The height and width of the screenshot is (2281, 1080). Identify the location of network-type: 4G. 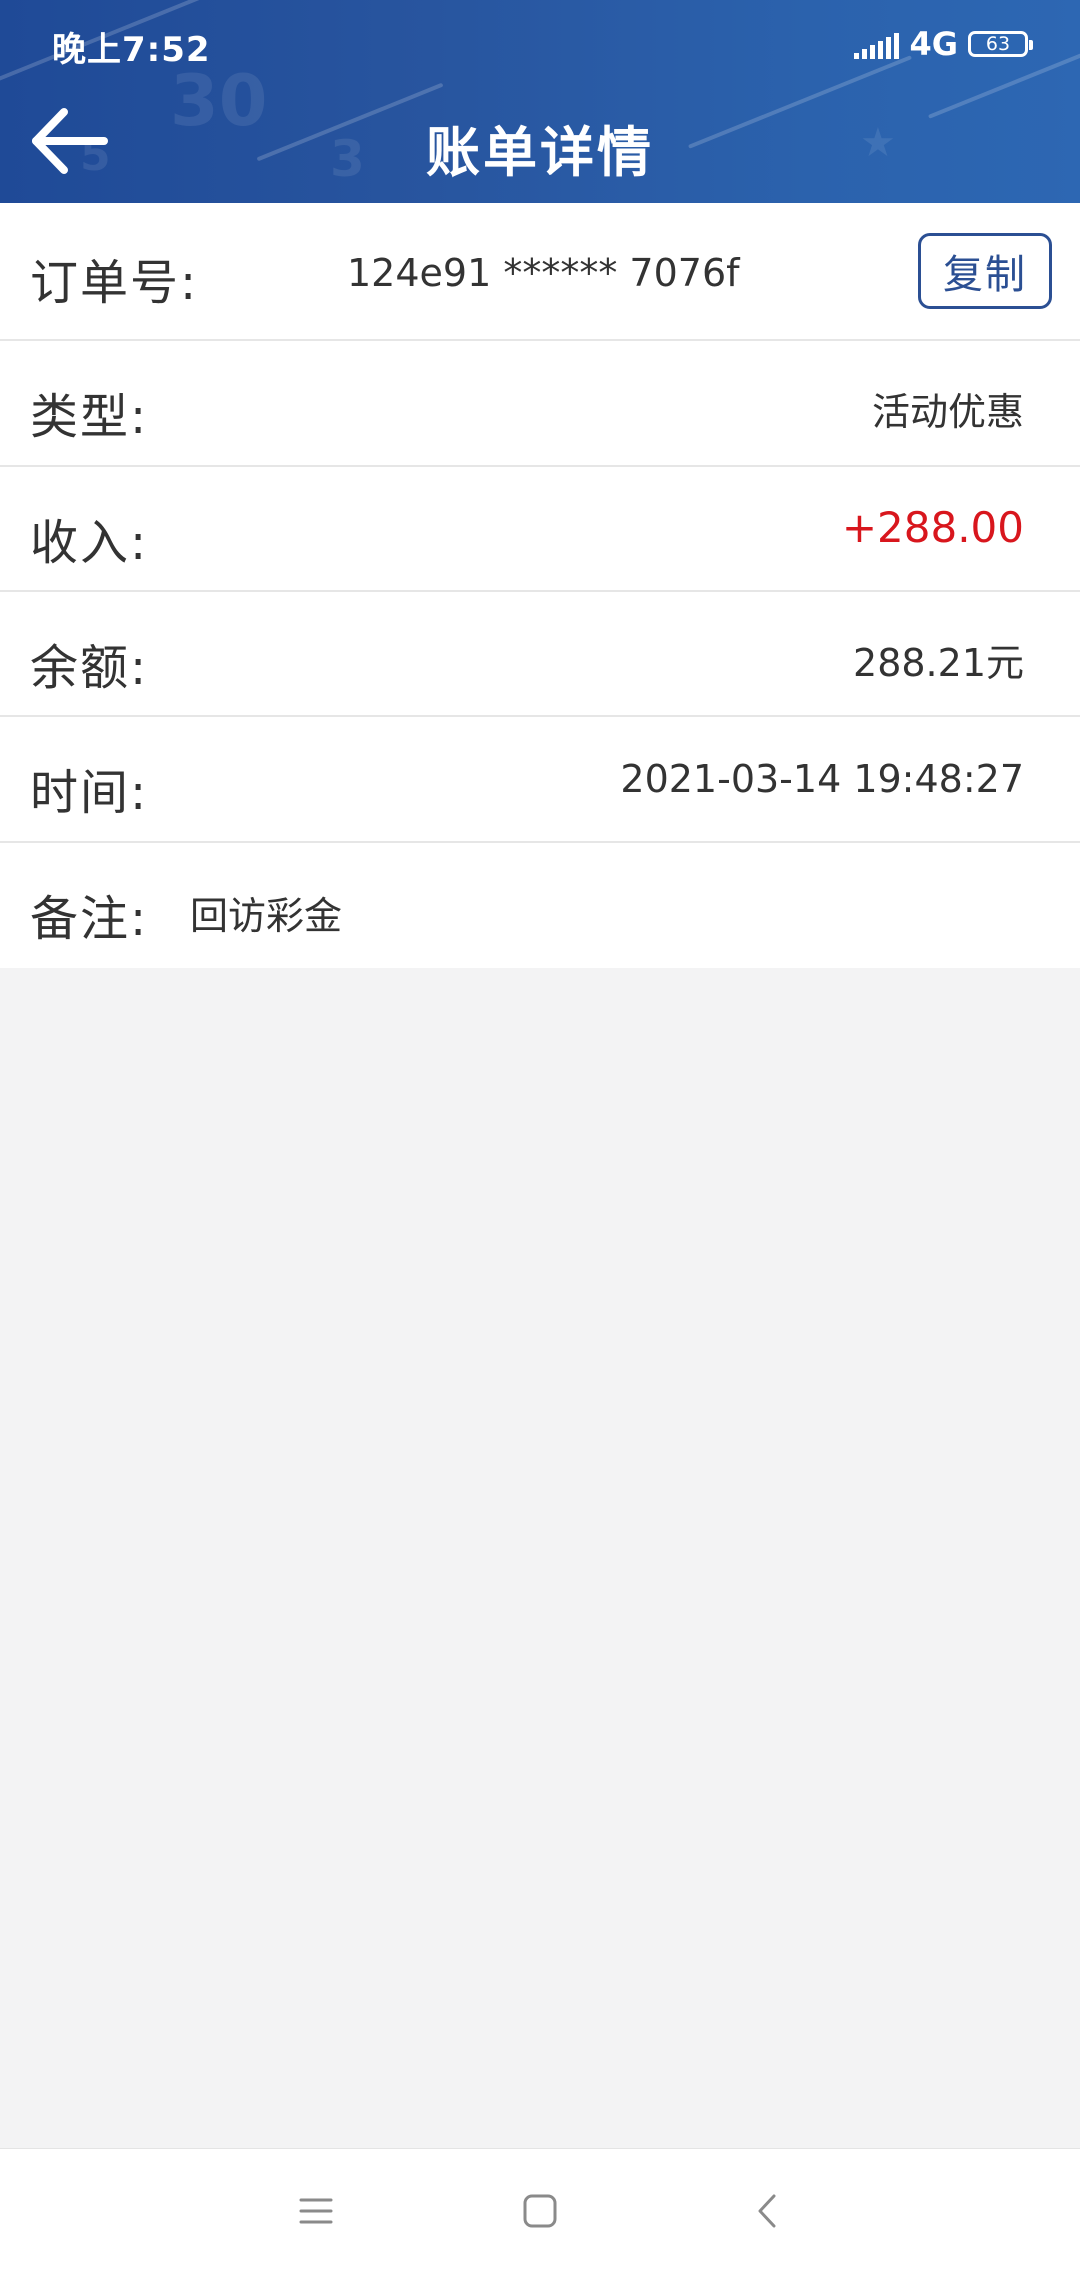
(933, 44).